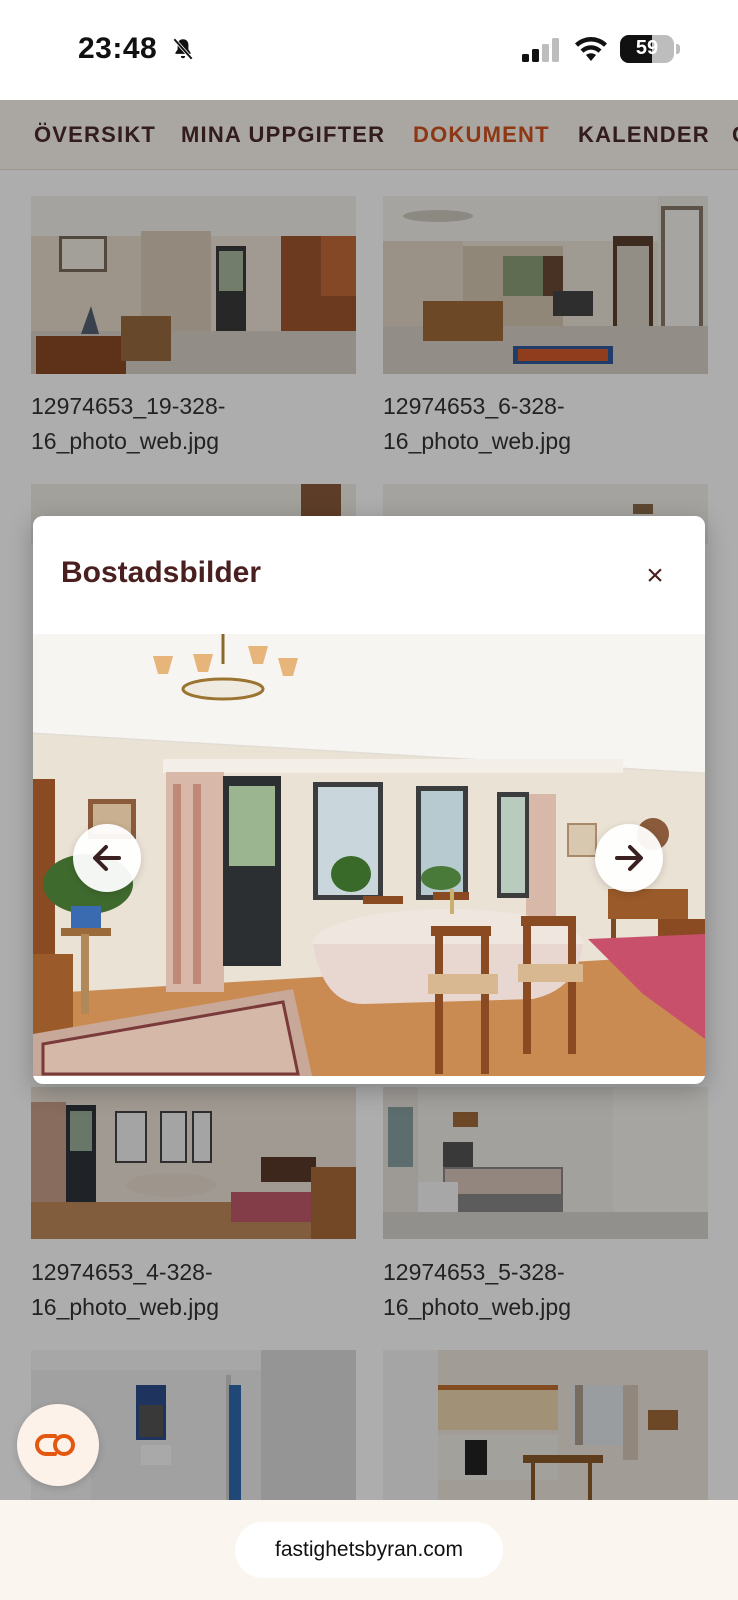 This screenshot has height=1600, width=738. I want to click on status-time: 23:48, so click(118, 48).